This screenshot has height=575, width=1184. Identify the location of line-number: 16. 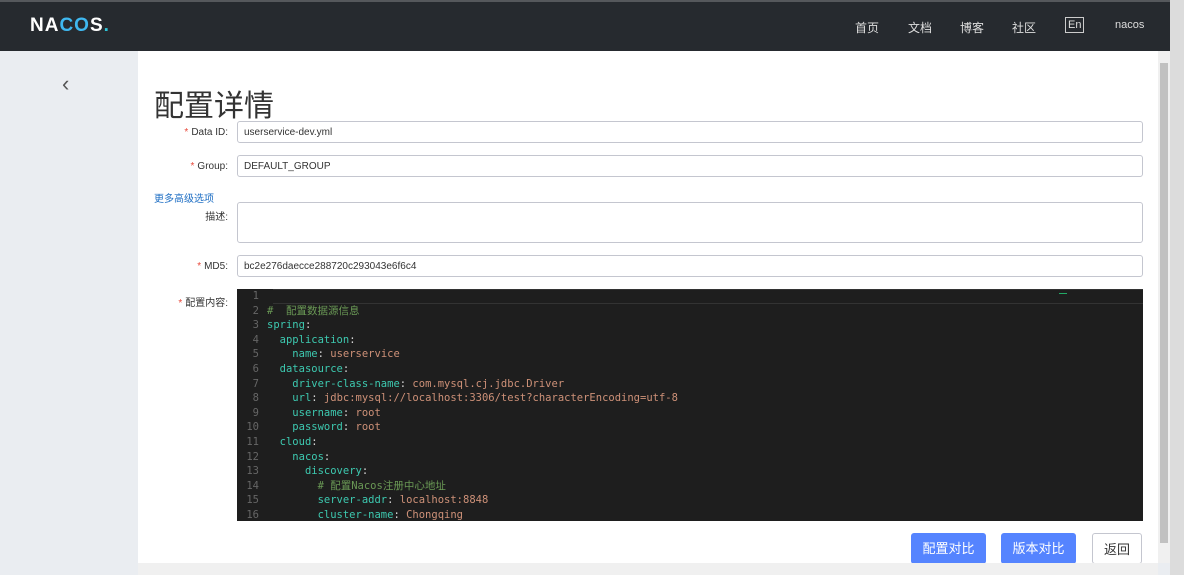
(252, 514).